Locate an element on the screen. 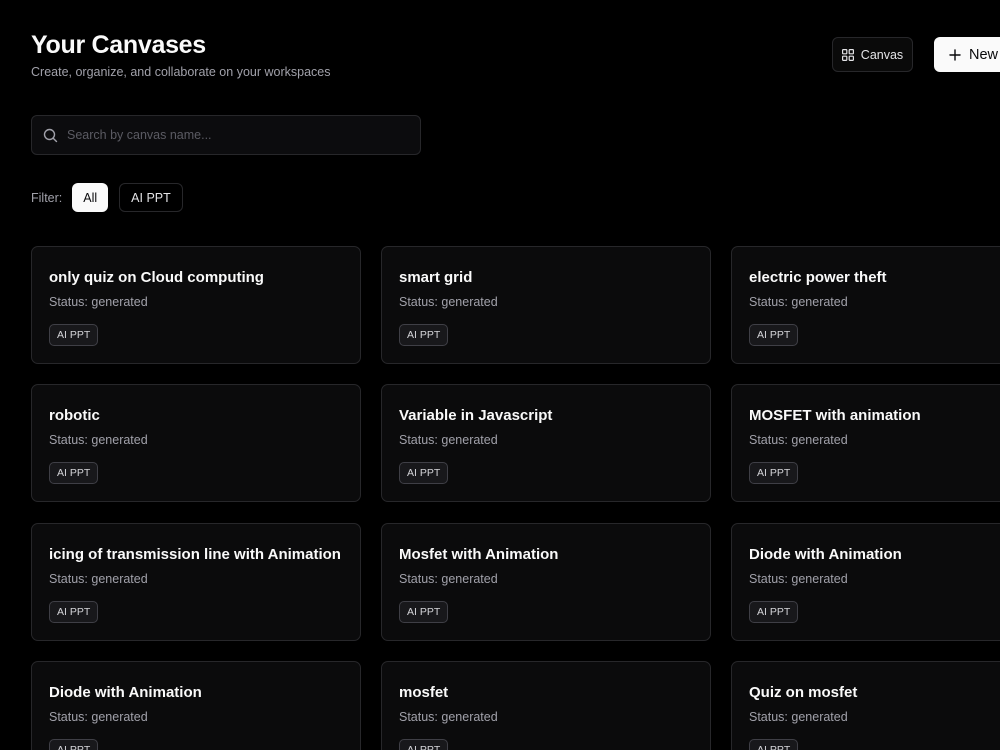 The height and width of the screenshot is (750, 1000). canvas-card-title: mosfet is located at coordinates (424, 692).